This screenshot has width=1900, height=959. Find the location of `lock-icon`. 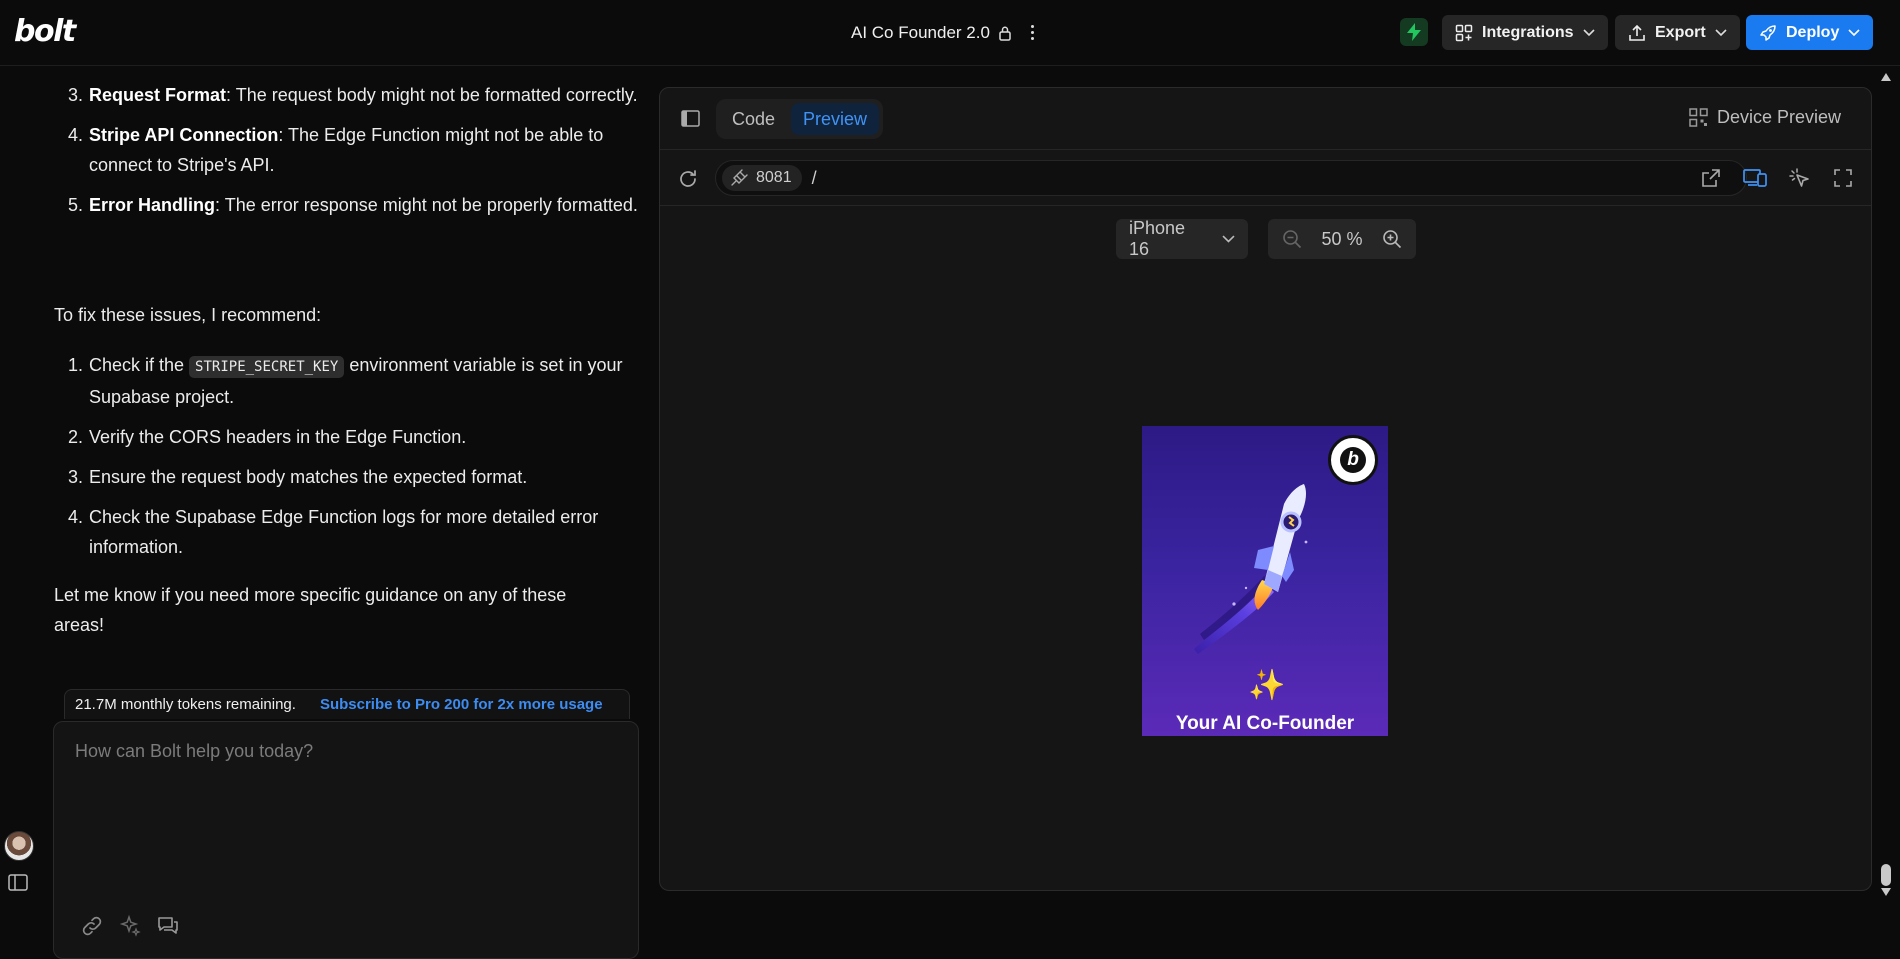

lock-icon is located at coordinates (1005, 33).